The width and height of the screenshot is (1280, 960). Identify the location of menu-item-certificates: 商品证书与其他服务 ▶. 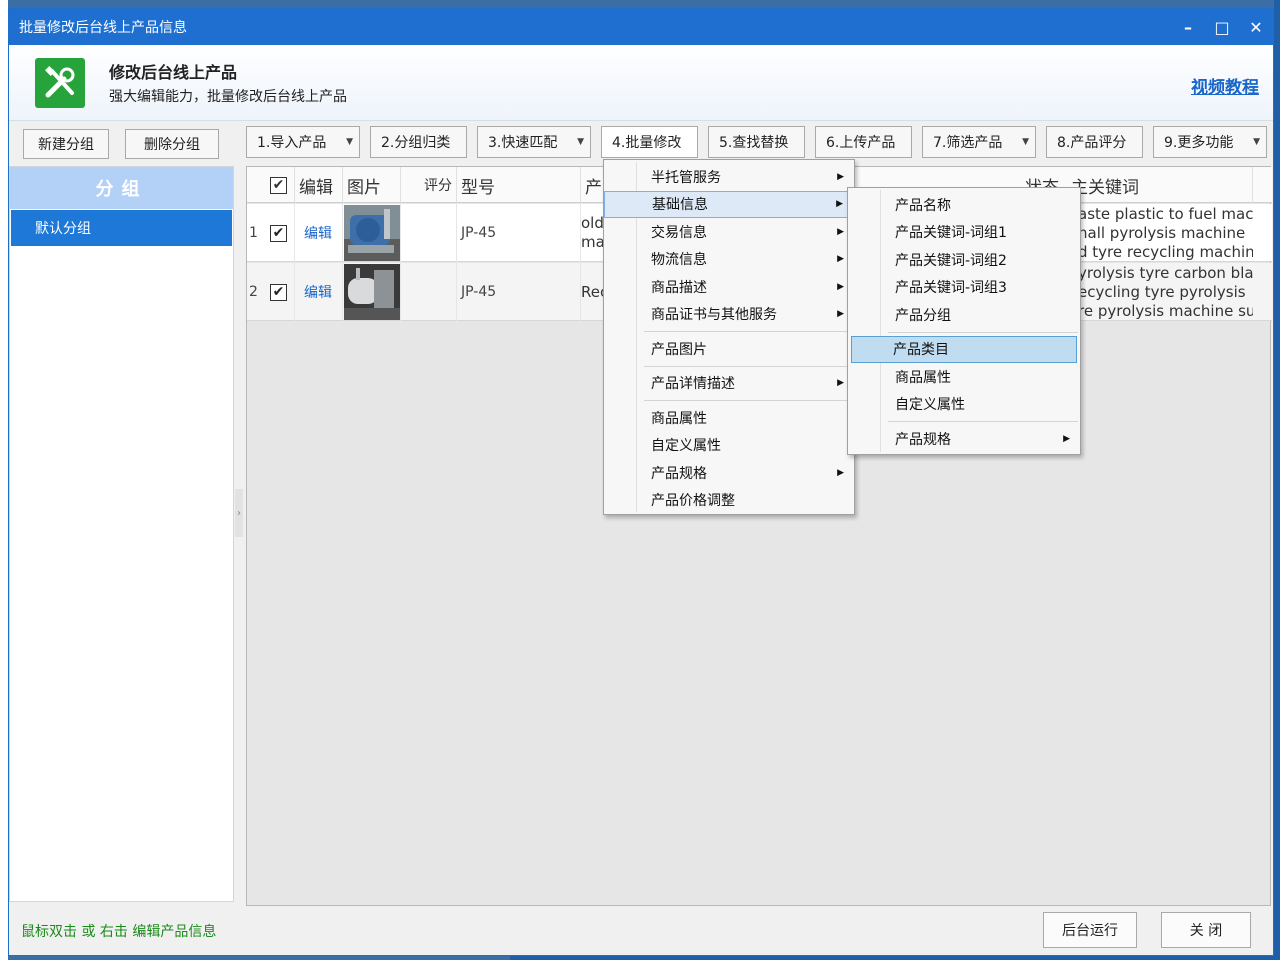
(729, 315).